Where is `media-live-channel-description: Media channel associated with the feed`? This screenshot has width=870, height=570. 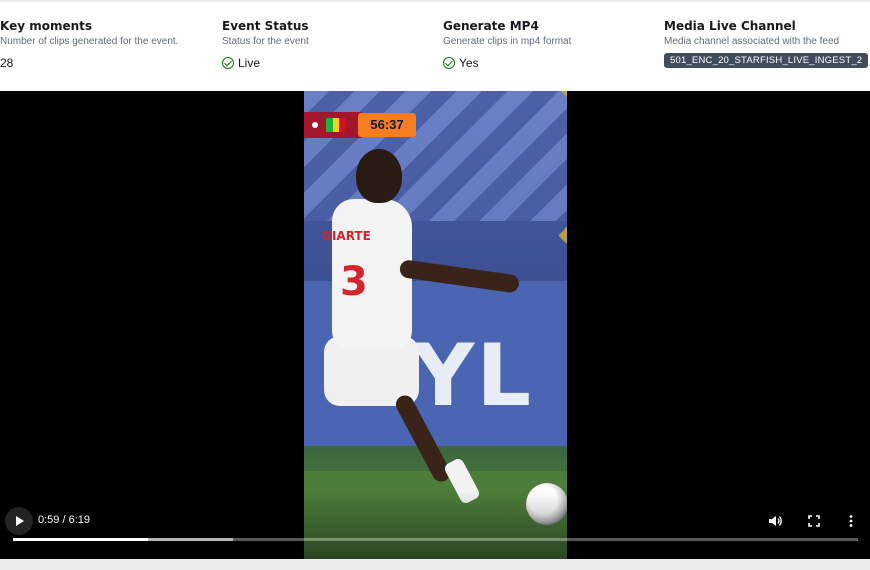
media-live-channel-description: Media channel associated with the feed is located at coordinates (752, 41).